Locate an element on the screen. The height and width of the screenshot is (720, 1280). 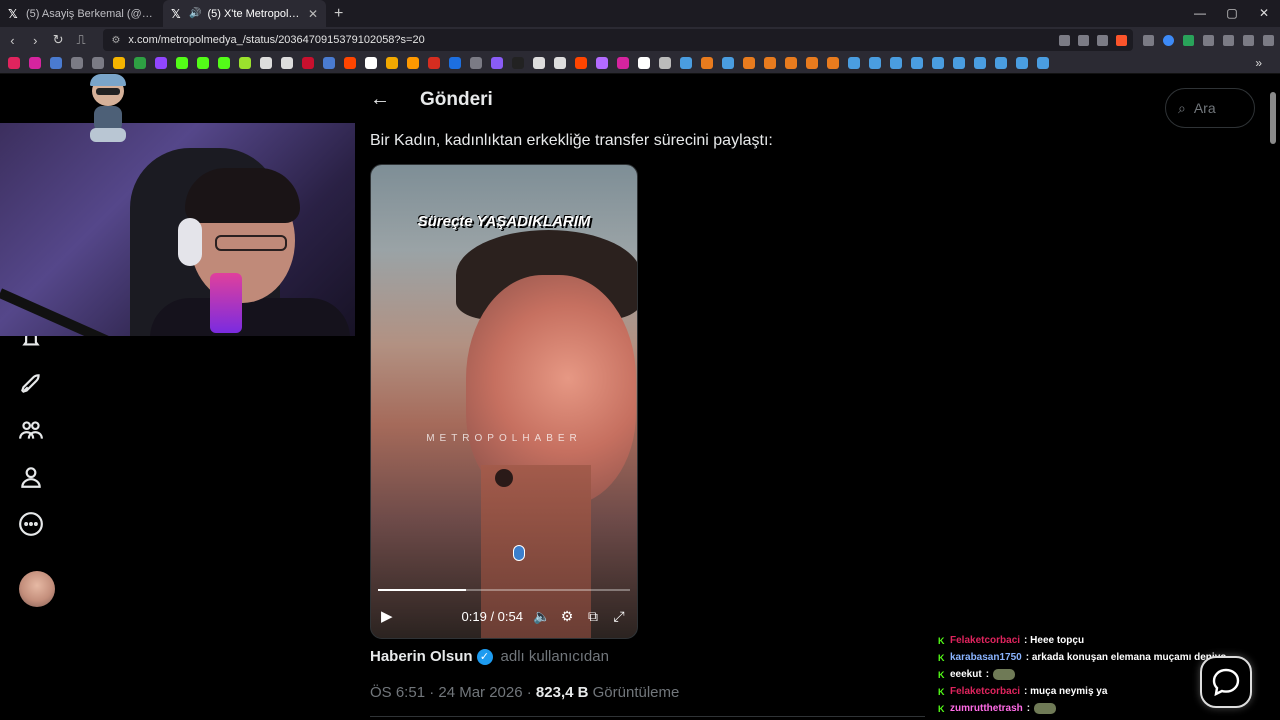
site-settings-icon: ⚙ is located at coordinates (115, 40).